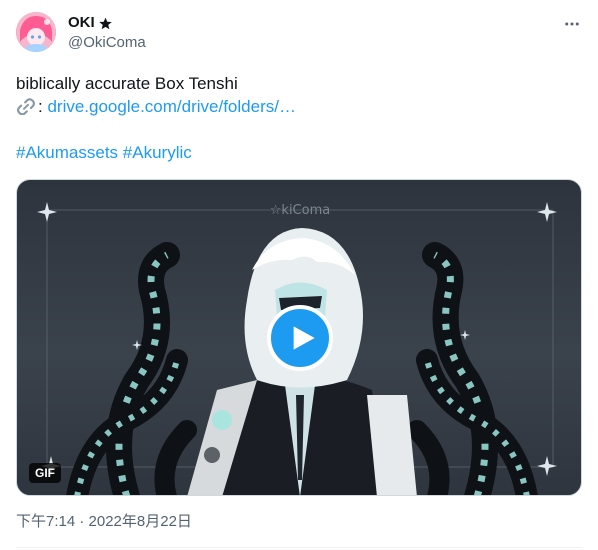 This screenshot has width=598, height=550. Describe the element at coordinates (127, 83) in the screenshot. I see `tweet-text-main: biblically accurate Box Tenshi` at that location.